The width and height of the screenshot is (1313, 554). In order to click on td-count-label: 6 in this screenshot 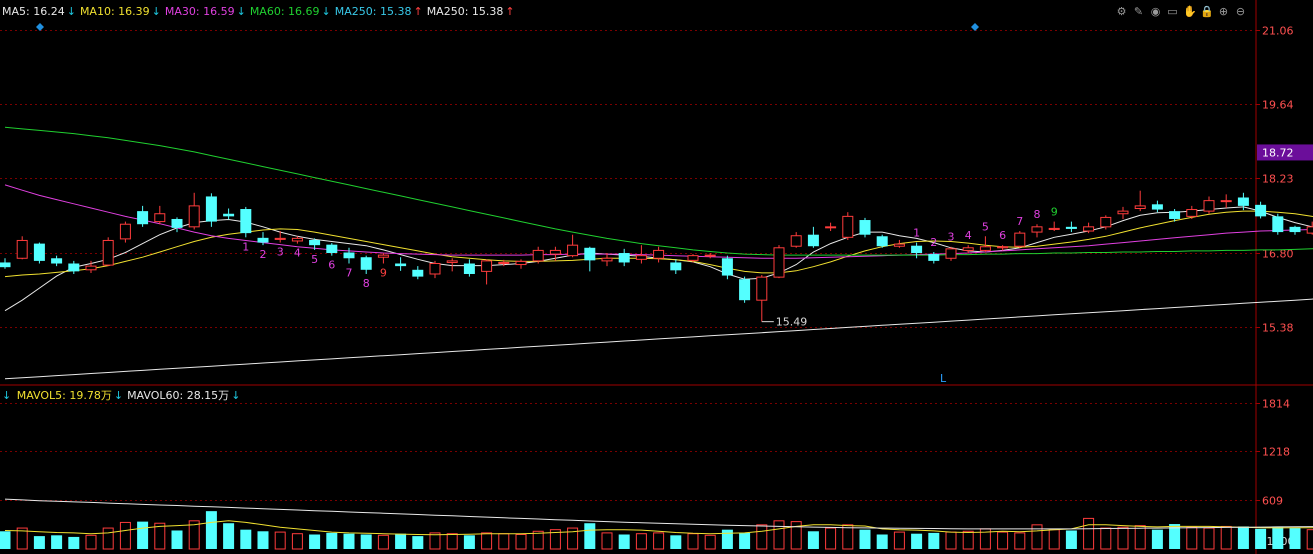, I will do `click(331, 265)`.